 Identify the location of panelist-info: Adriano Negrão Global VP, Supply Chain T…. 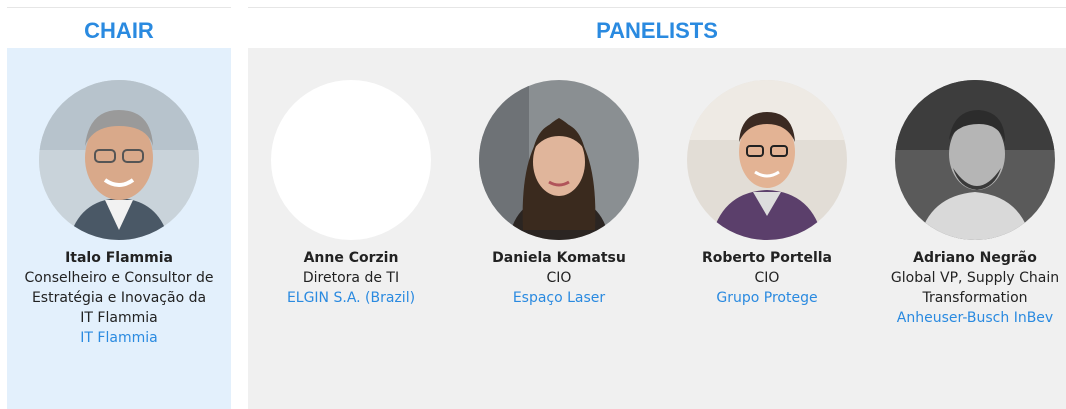
(973, 288).